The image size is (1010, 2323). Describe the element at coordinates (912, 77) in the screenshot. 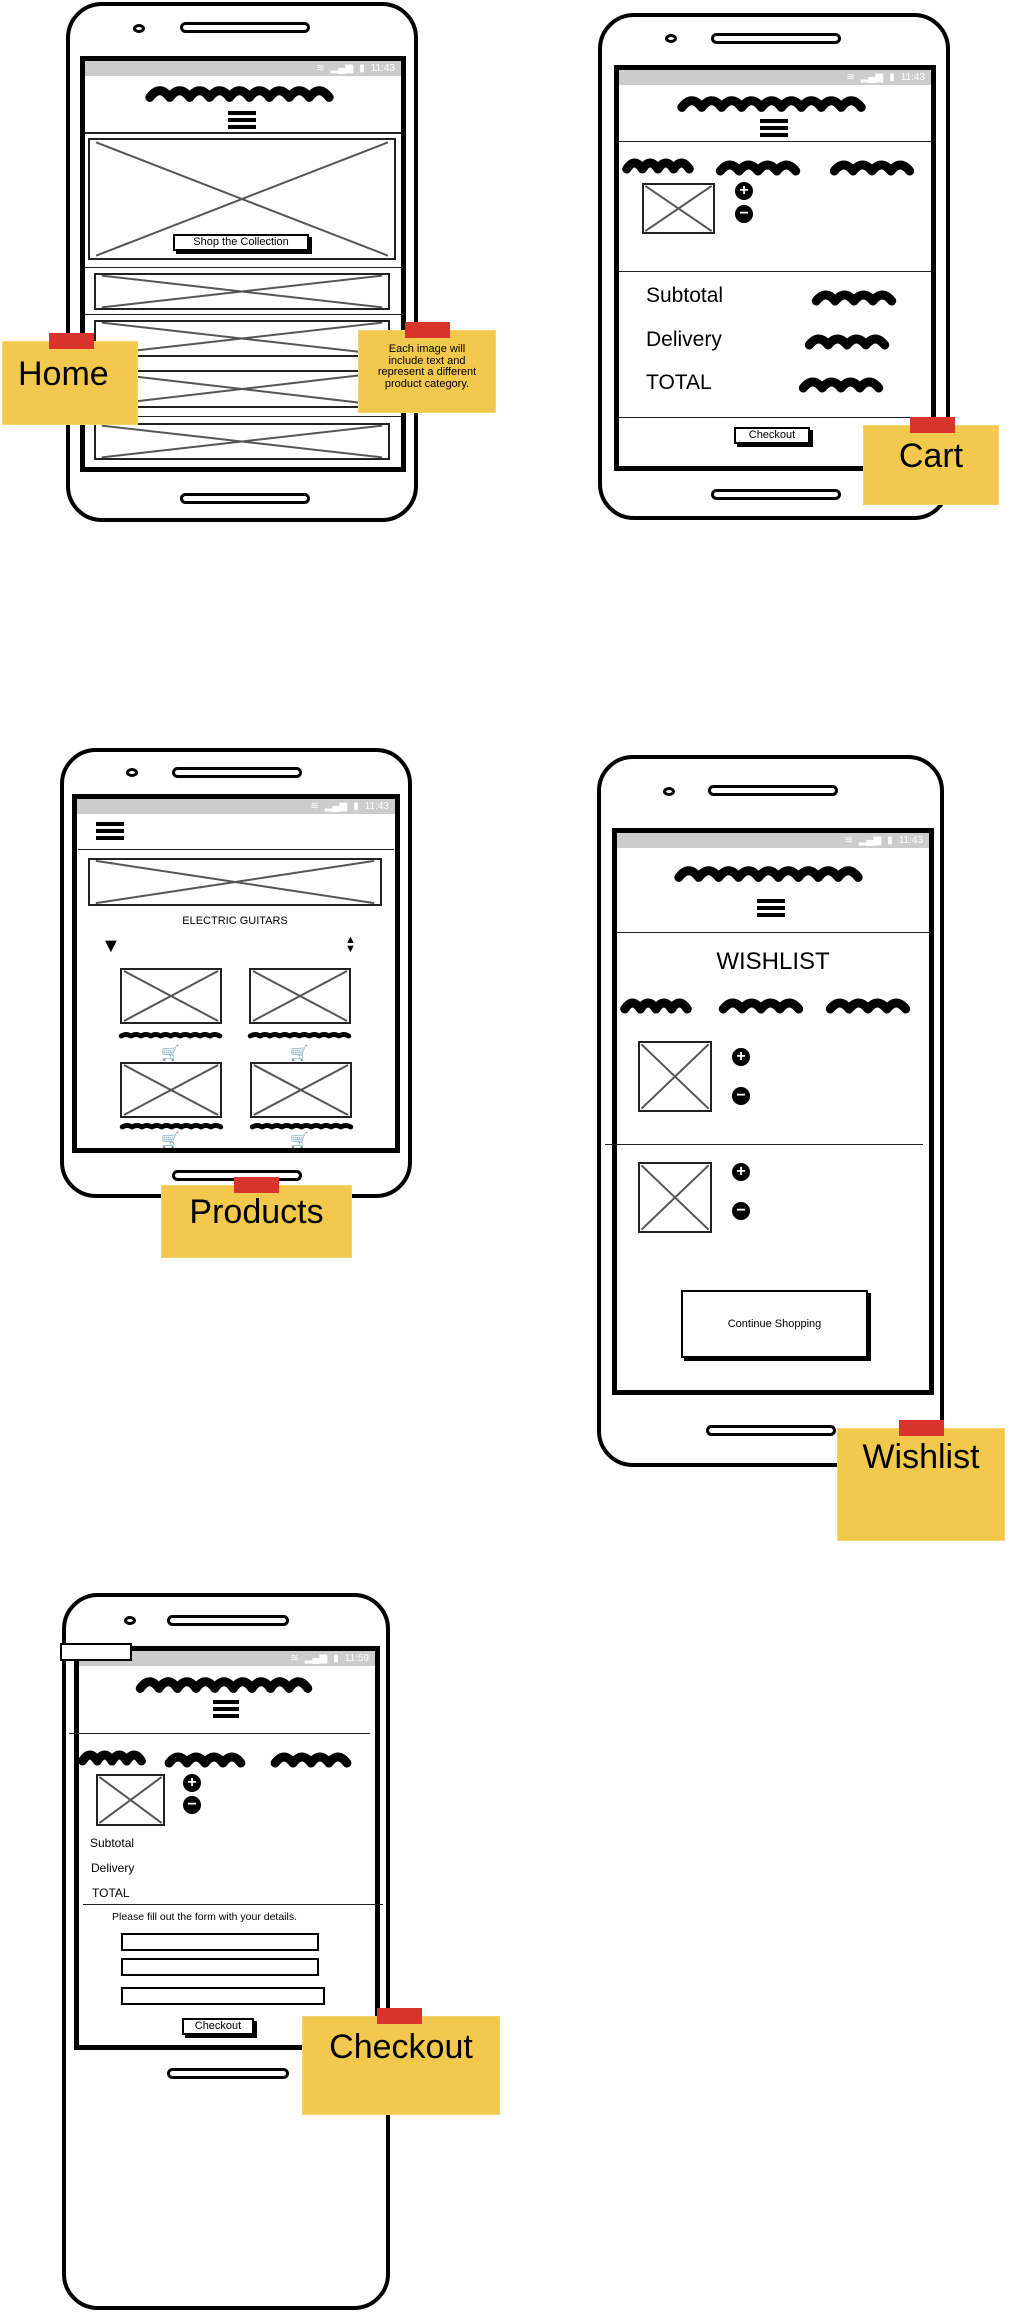

I see `status-time: 11:43` at that location.